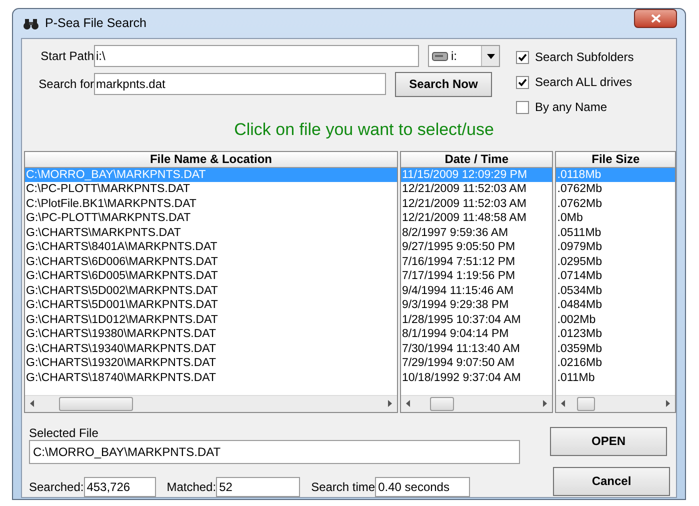 Image resolution: width=699 pixels, height=506 pixels. What do you see at coordinates (476, 160) in the screenshot?
I see `column-header: Date / Time` at bounding box center [476, 160].